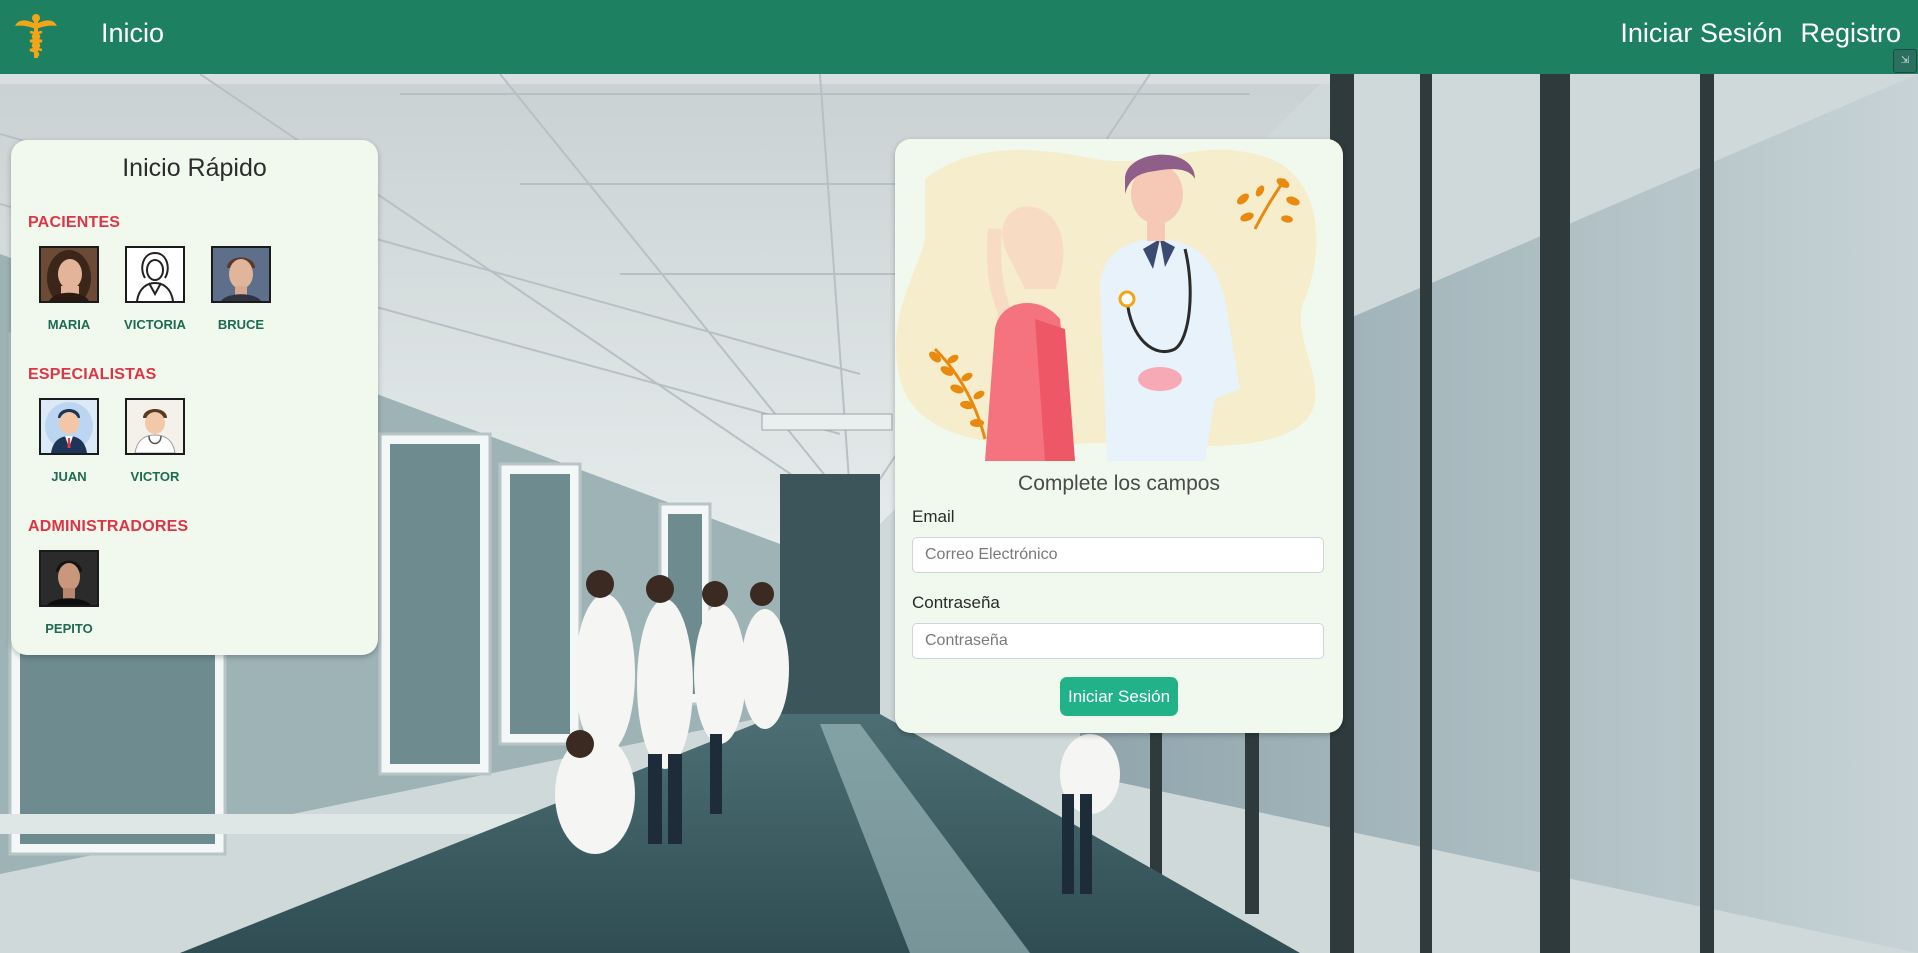 Image resolution: width=1918 pixels, height=953 pixels. I want to click on quick-user-name: VICTOR, so click(155, 476).